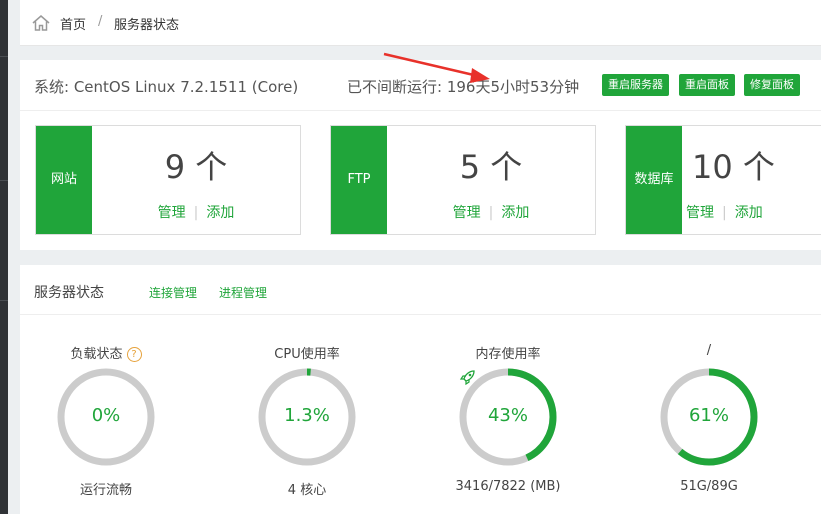  I want to click on uptime-label: 已不间断运行: 196天5小时53分钟, so click(463, 87).